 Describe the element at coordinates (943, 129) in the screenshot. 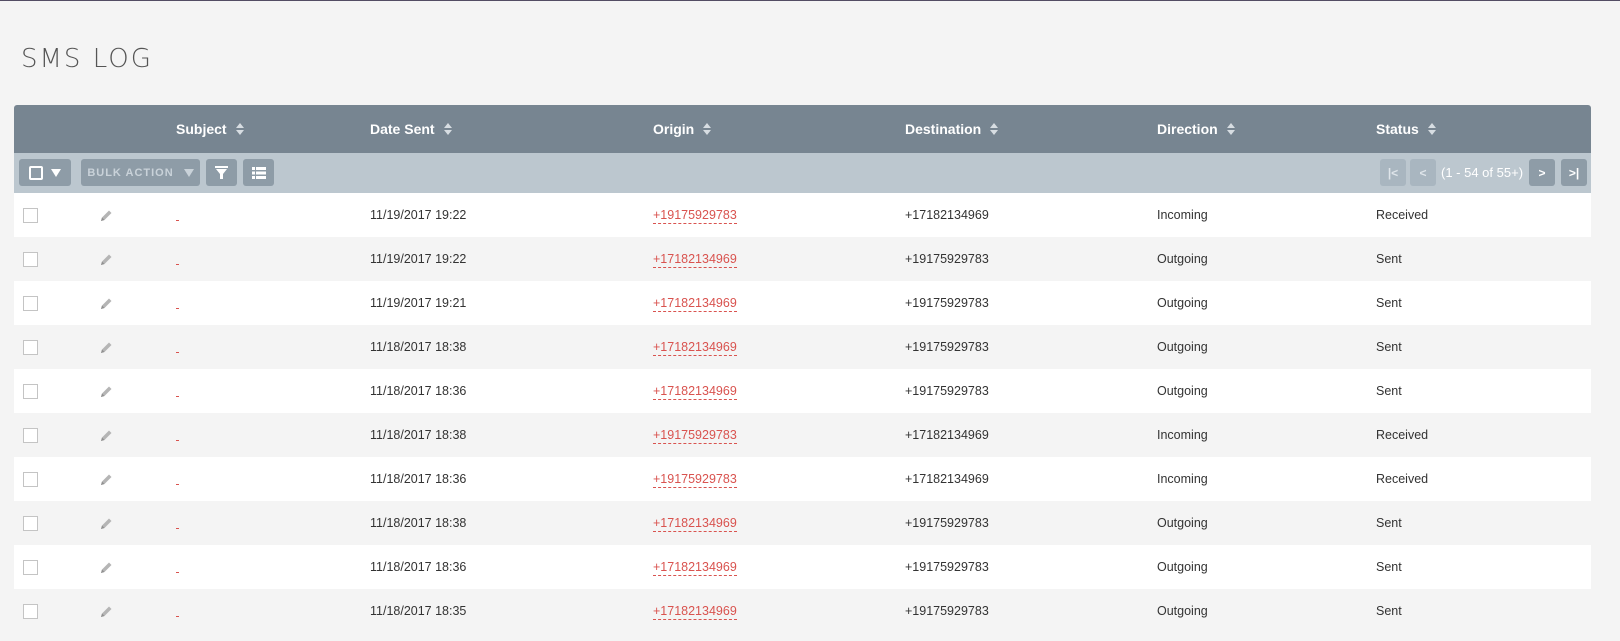

I see `column-header-label: Destination` at that location.